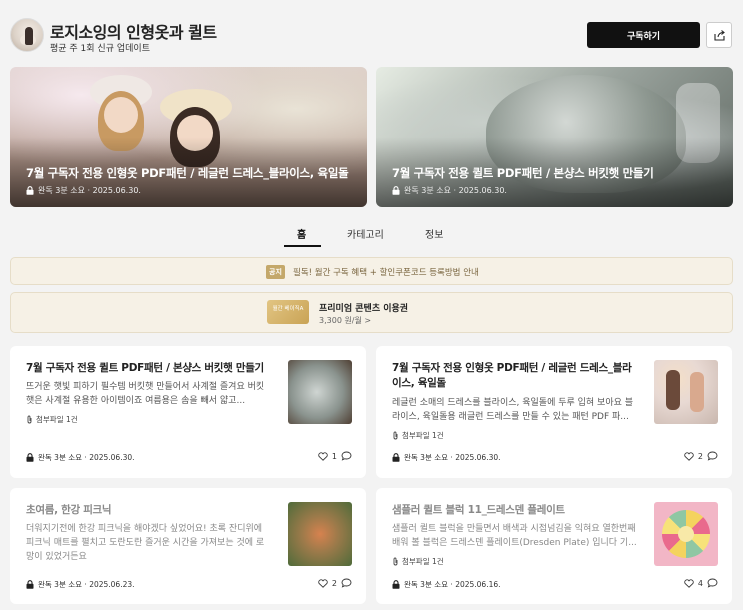  What do you see at coordinates (364, 309) in the screenshot?
I see `premium-title: 프리미엄 콘텐츠 이용권` at bounding box center [364, 309].